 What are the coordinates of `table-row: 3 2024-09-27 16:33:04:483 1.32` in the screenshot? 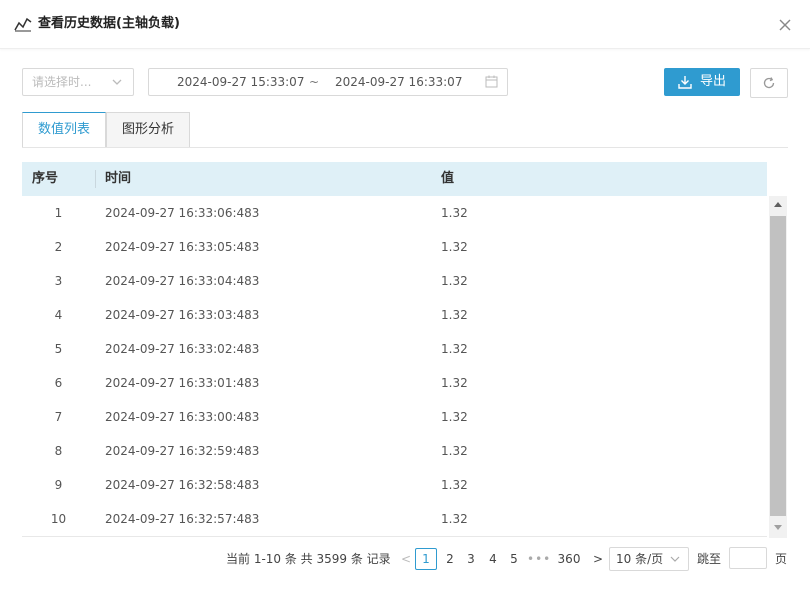 It's located at (394, 281).